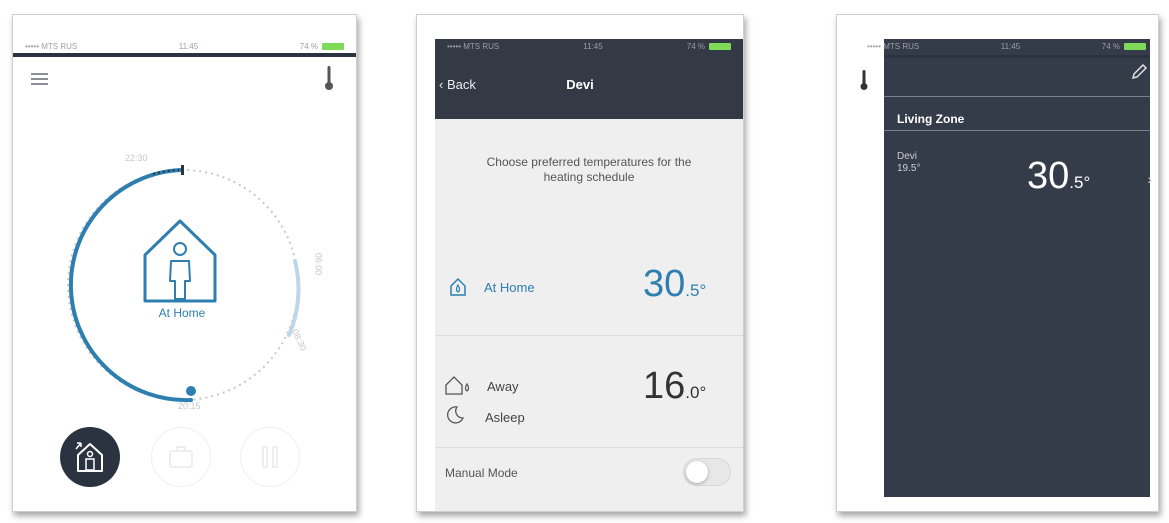 This screenshot has width=1169, height=523. I want to click on dial-time-bottom: 20:15, so click(189, 406).